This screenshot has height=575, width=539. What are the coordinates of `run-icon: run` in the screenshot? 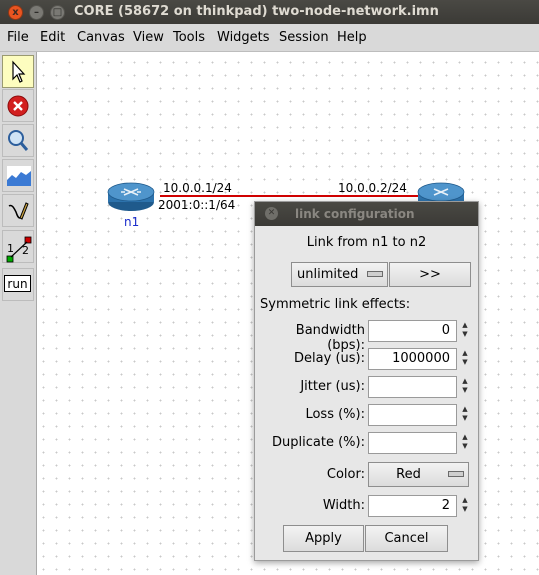 It's located at (17, 283).